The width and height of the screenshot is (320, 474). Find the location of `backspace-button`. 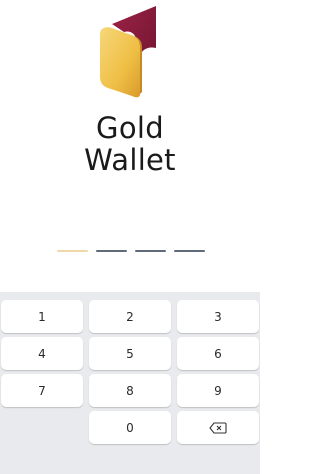

backspace-button is located at coordinates (218, 427).